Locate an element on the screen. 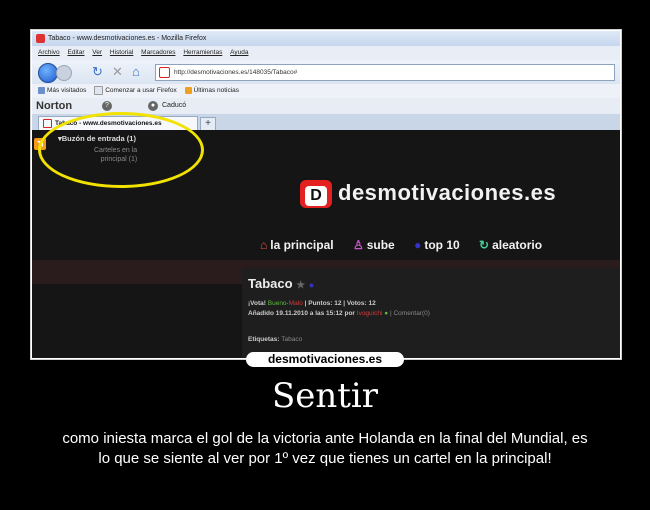 The width and height of the screenshot is (650, 510). nav-label: top 10 is located at coordinates (442, 245).